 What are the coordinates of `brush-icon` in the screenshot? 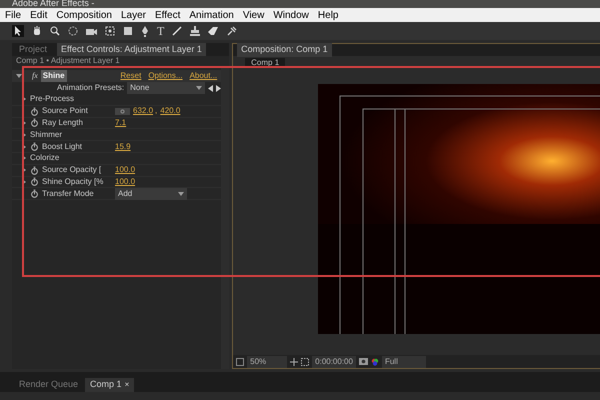 It's located at (177, 31).